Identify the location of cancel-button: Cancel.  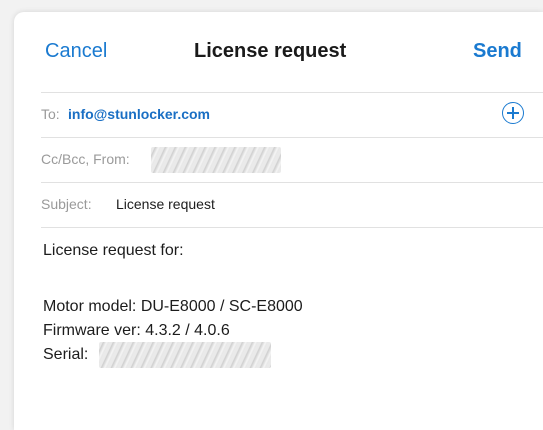
(76, 51).